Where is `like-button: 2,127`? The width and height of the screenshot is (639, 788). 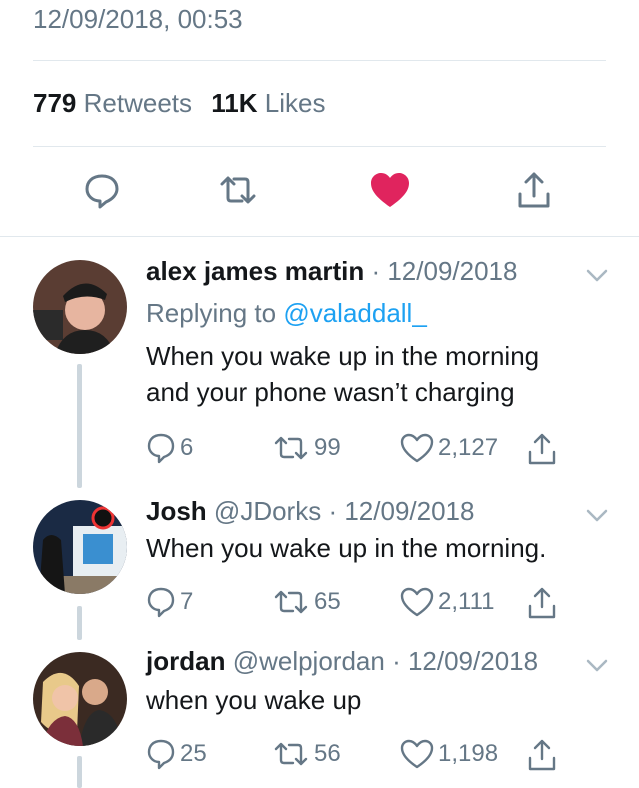 like-button: 2,127 is located at coordinates (449, 448).